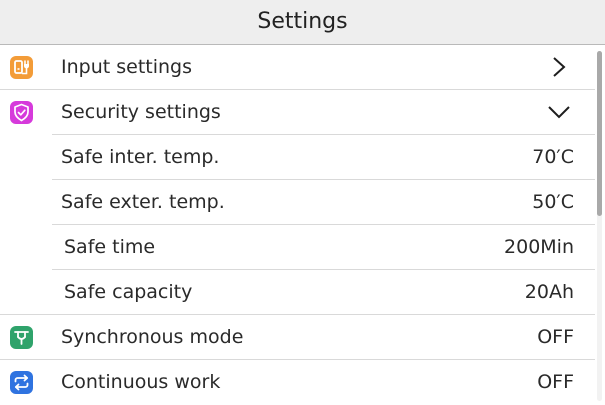  What do you see at coordinates (297, 202) in the screenshot?
I see `safe-exter-temp-row: Safe exter. temp. 50′C` at bounding box center [297, 202].